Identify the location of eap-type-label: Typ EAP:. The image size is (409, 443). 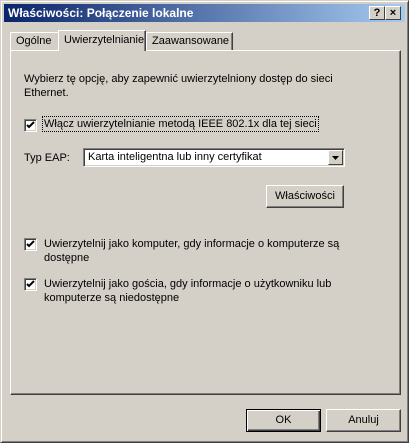
(47, 158).